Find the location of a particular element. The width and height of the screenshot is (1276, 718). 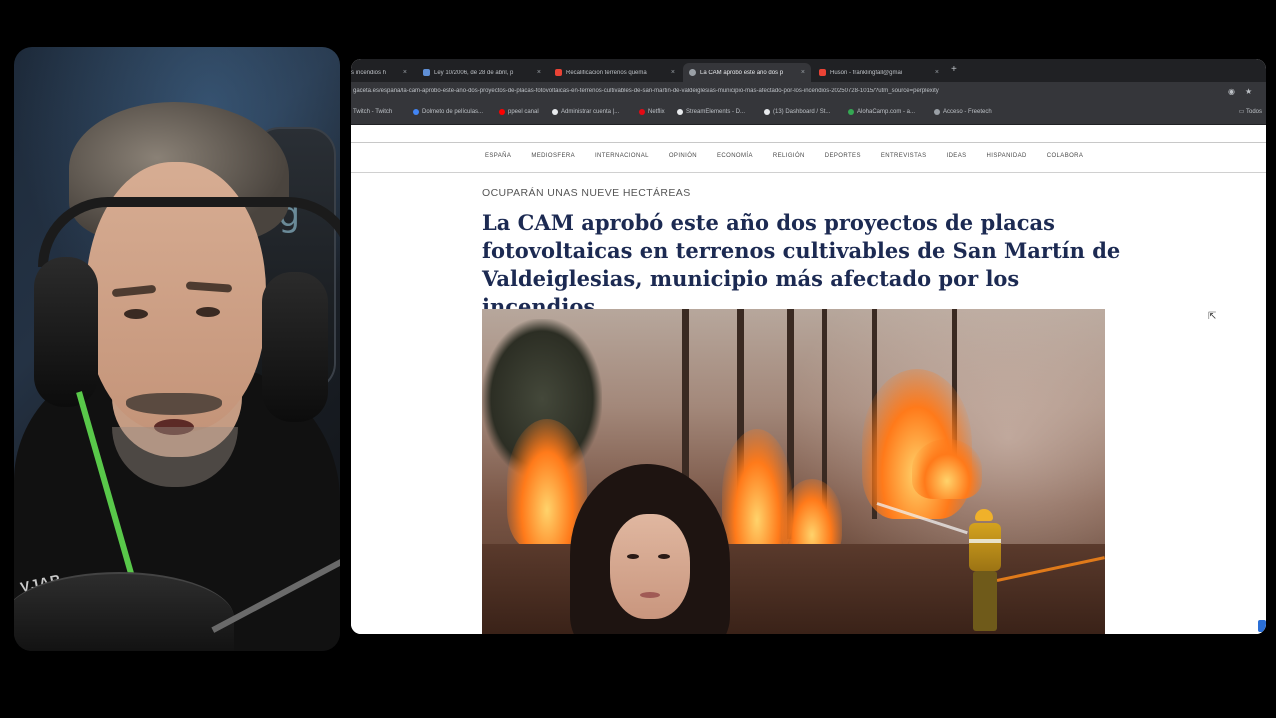

firefighter-legs is located at coordinates (985, 601).